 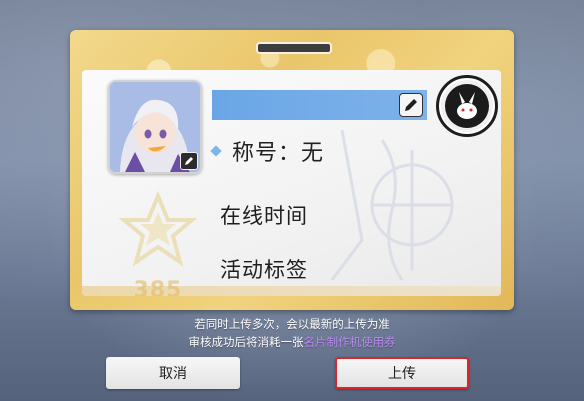 I want to click on activity-tags-label: 活动标签, so click(x=264, y=269).